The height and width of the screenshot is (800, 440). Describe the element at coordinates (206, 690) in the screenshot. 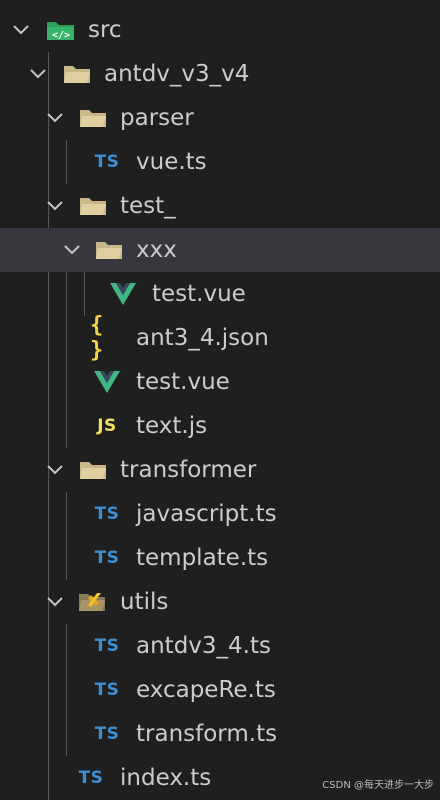

I see `tree-item-label: excapeRe.ts` at that location.